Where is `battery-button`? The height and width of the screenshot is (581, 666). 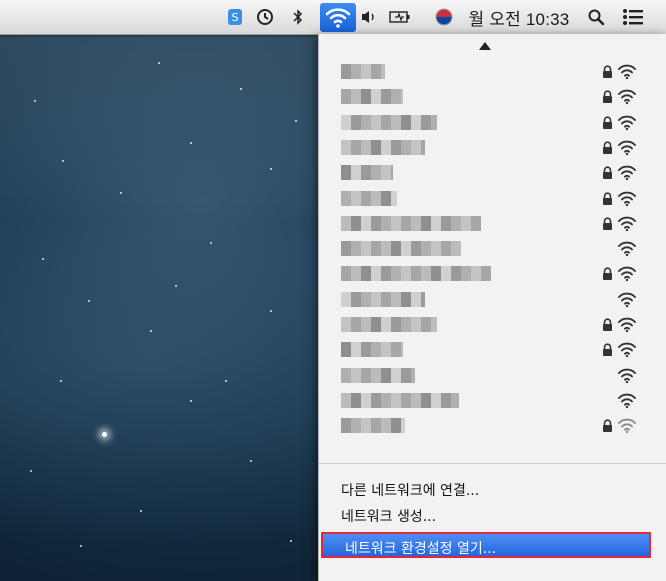
battery-button is located at coordinates (400, 17).